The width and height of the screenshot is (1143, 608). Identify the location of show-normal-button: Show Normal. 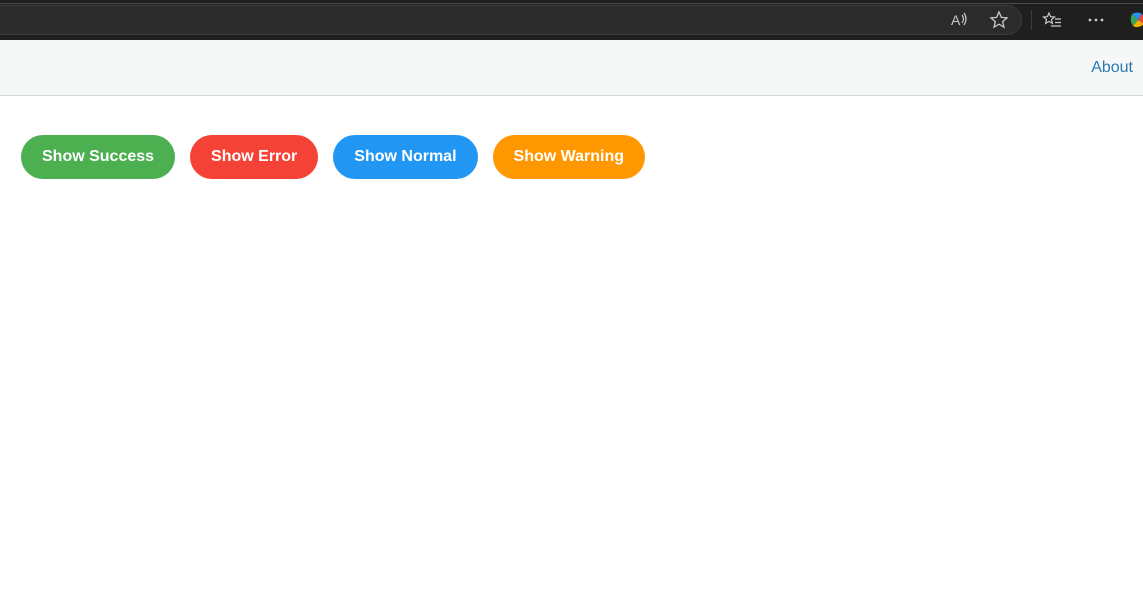
(405, 157).